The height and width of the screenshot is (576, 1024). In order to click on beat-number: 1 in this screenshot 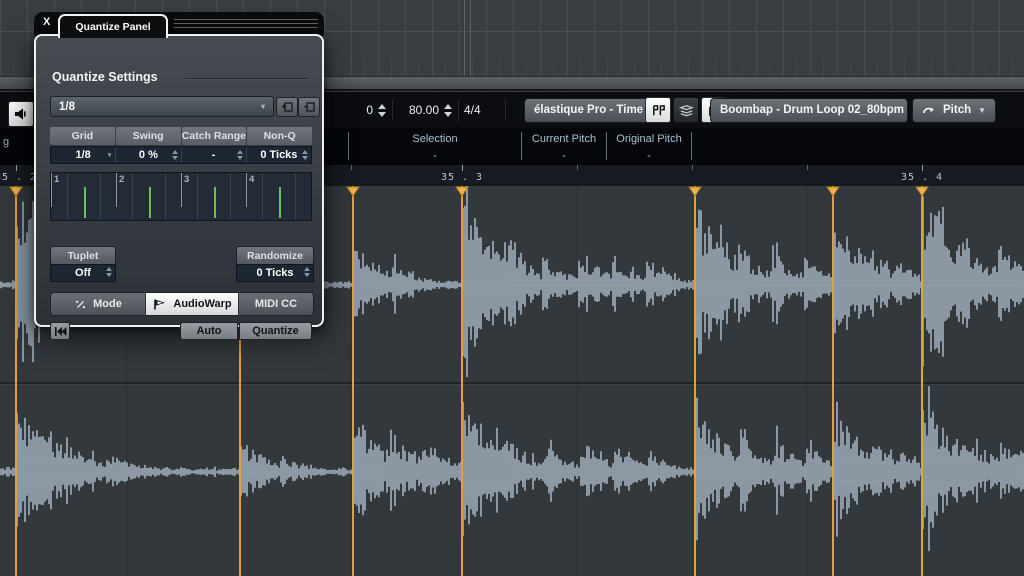, I will do `click(57, 179)`.